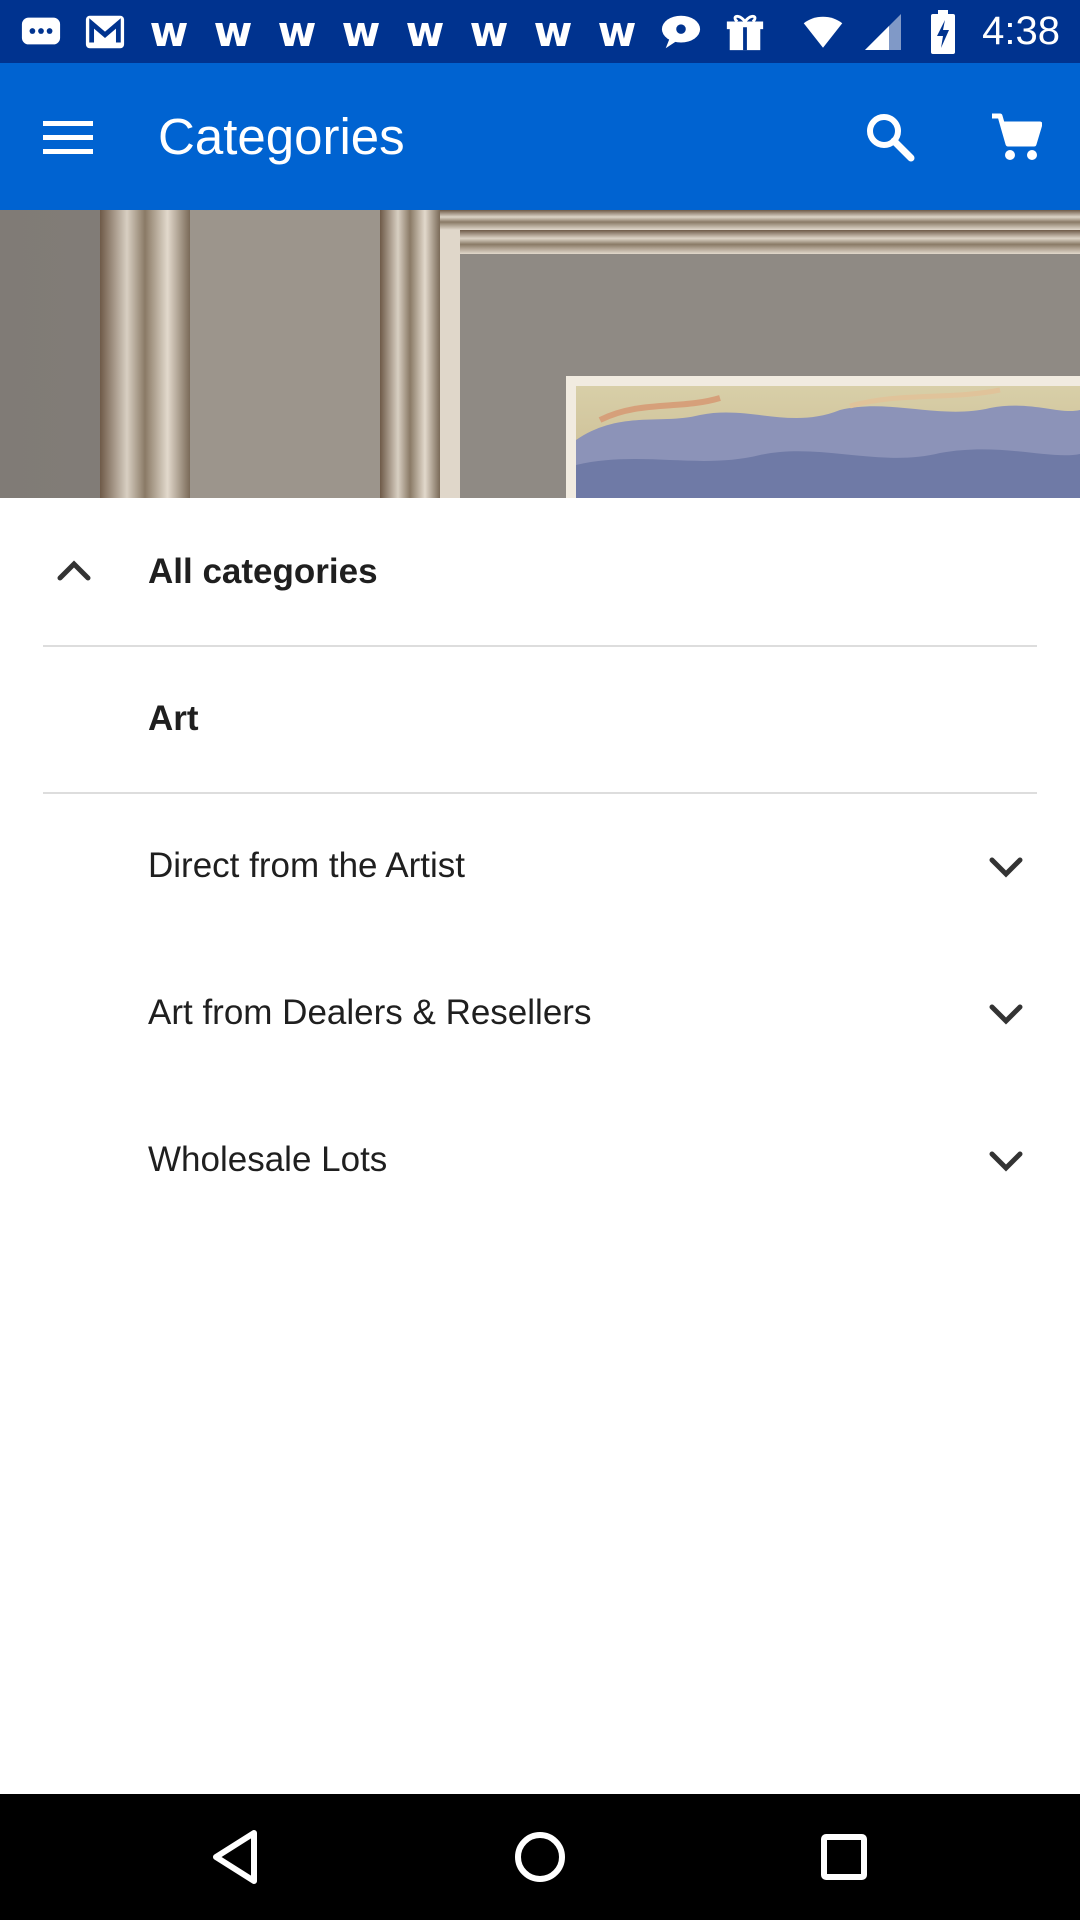 The width and height of the screenshot is (1080, 1920). Describe the element at coordinates (745, 32) in the screenshot. I see `gift-box-icon` at that location.